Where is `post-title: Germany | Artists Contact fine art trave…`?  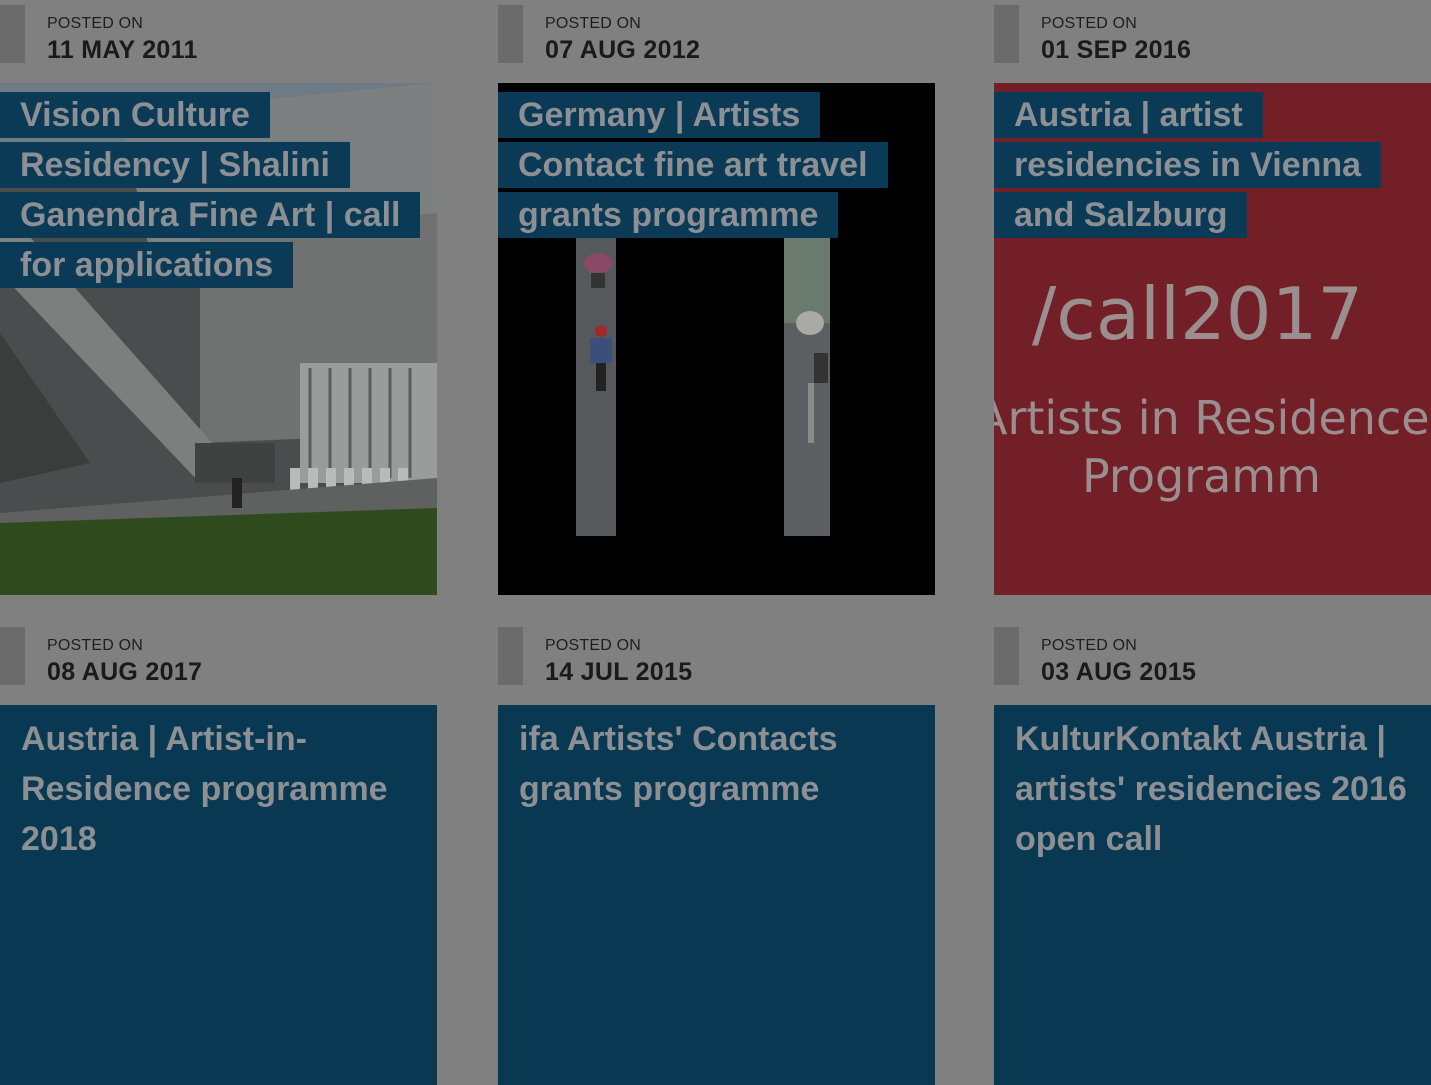 post-title: Germany | Artists Contact fine art trave… is located at coordinates (708, 165).